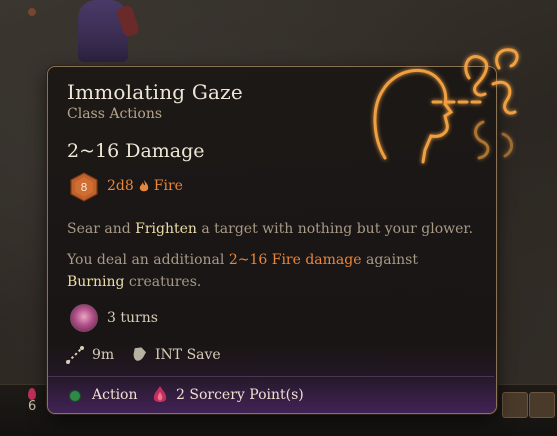 This screenshot has height=436, width=557. I want to click on description-text: against, so click(389, 260).